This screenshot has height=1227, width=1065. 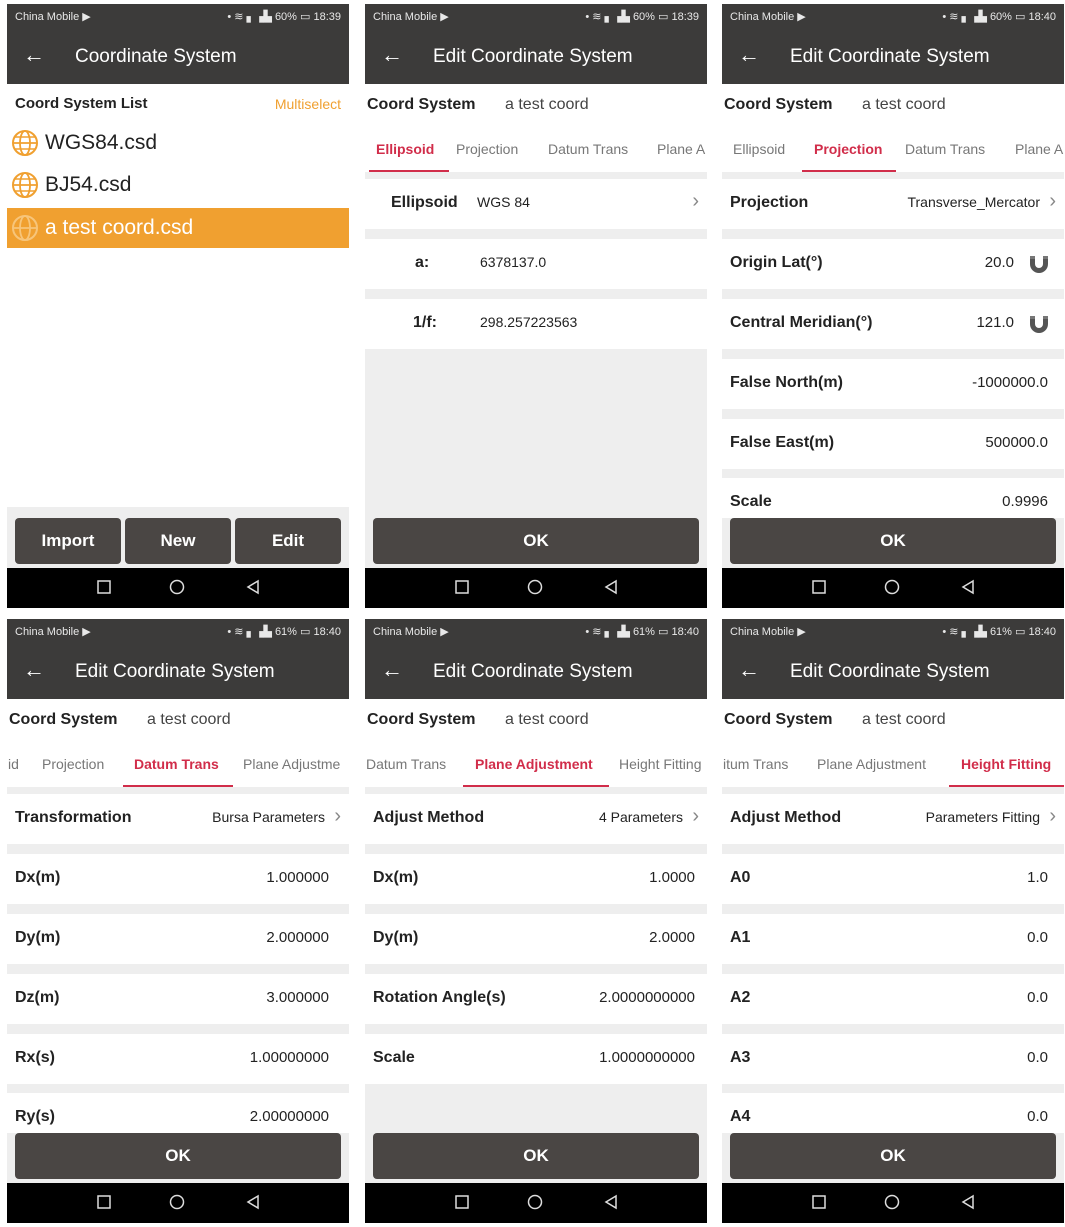 What do you see at coordinates (178, 879) in the screenshot?
I see `dx-row: Dx(m) 1.000000` at bounding box center [178, 879].